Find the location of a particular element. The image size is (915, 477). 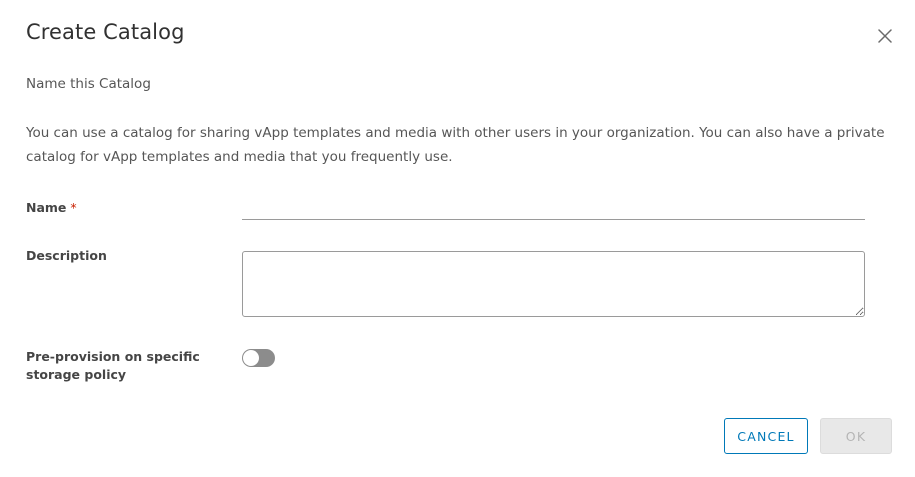

pre-provision-toggle is located at coordinates (258, 358).